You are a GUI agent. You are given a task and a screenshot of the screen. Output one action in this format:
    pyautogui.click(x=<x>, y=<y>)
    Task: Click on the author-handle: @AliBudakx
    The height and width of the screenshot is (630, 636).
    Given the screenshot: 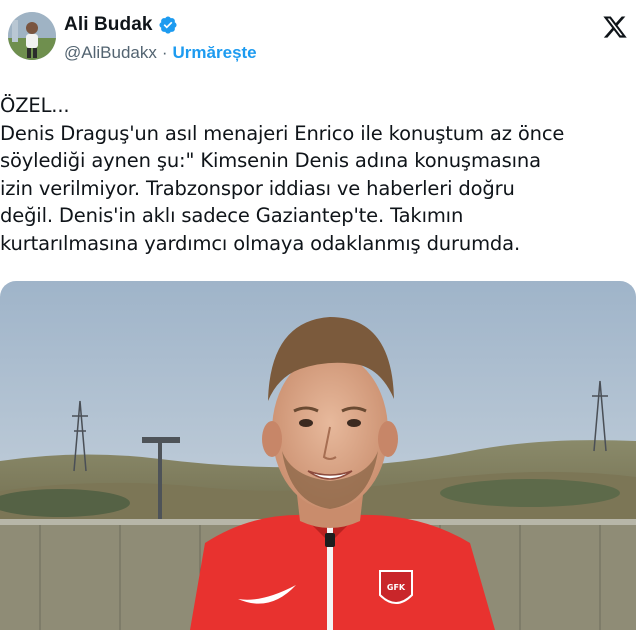 What is the action you would take?
    pyautogui.click(x=110, y=53)
    